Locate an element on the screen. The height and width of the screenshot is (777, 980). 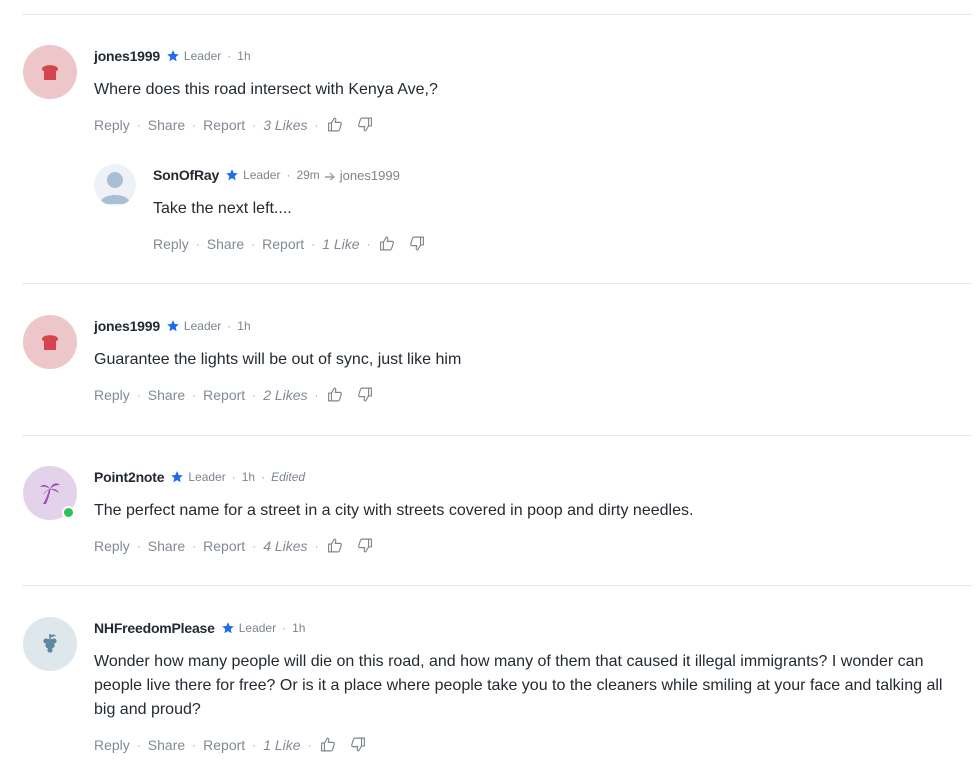
reply-to: jones1999 is located at coordinates (362, 175).